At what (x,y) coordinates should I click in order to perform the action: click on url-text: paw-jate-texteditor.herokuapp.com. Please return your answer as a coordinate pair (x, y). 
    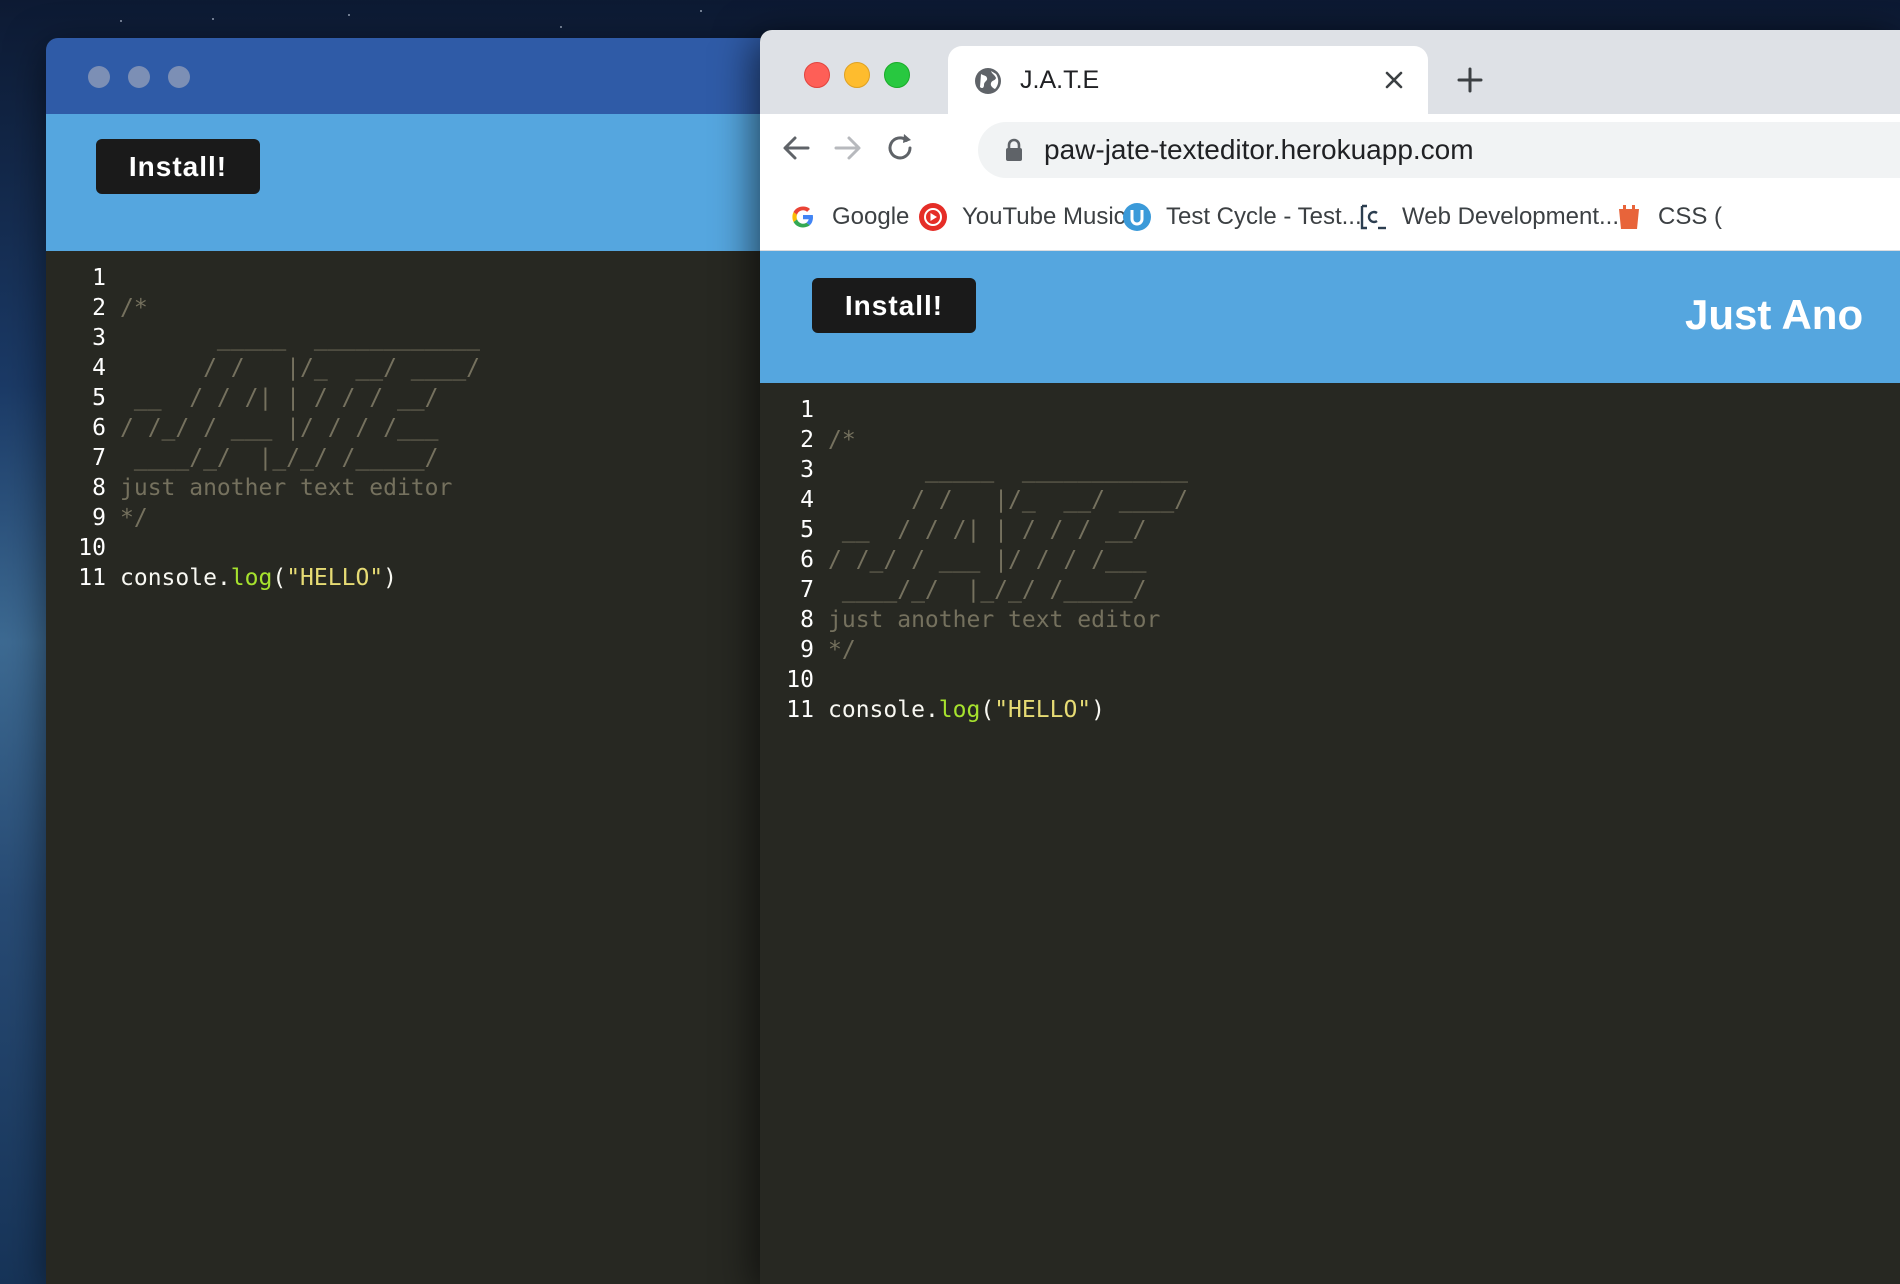
    Looking at the image, I should click on (1259, 150).